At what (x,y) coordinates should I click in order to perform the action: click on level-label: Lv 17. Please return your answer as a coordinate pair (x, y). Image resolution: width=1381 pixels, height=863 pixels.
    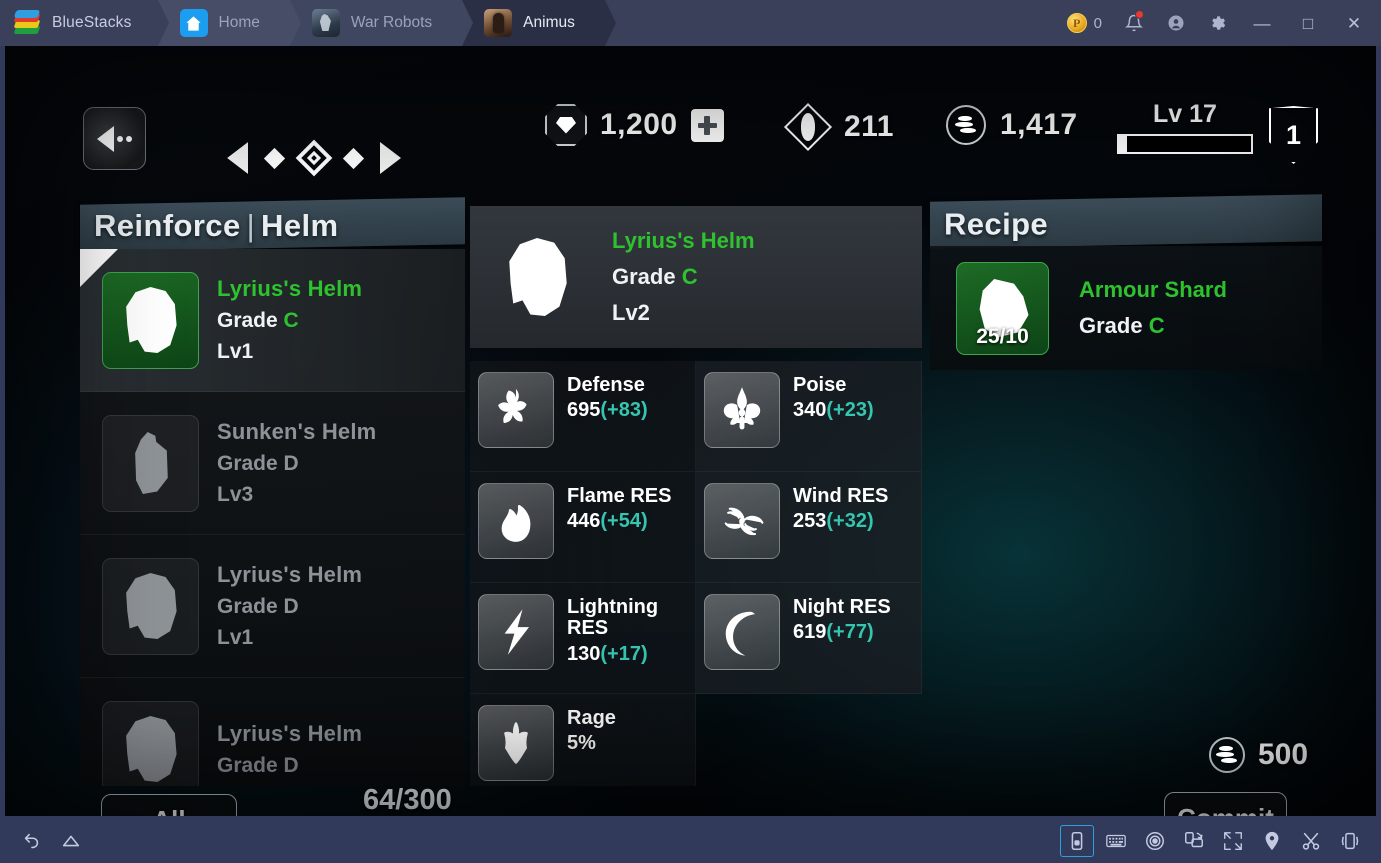
    Looking at the image, I should click on (1185, 114).